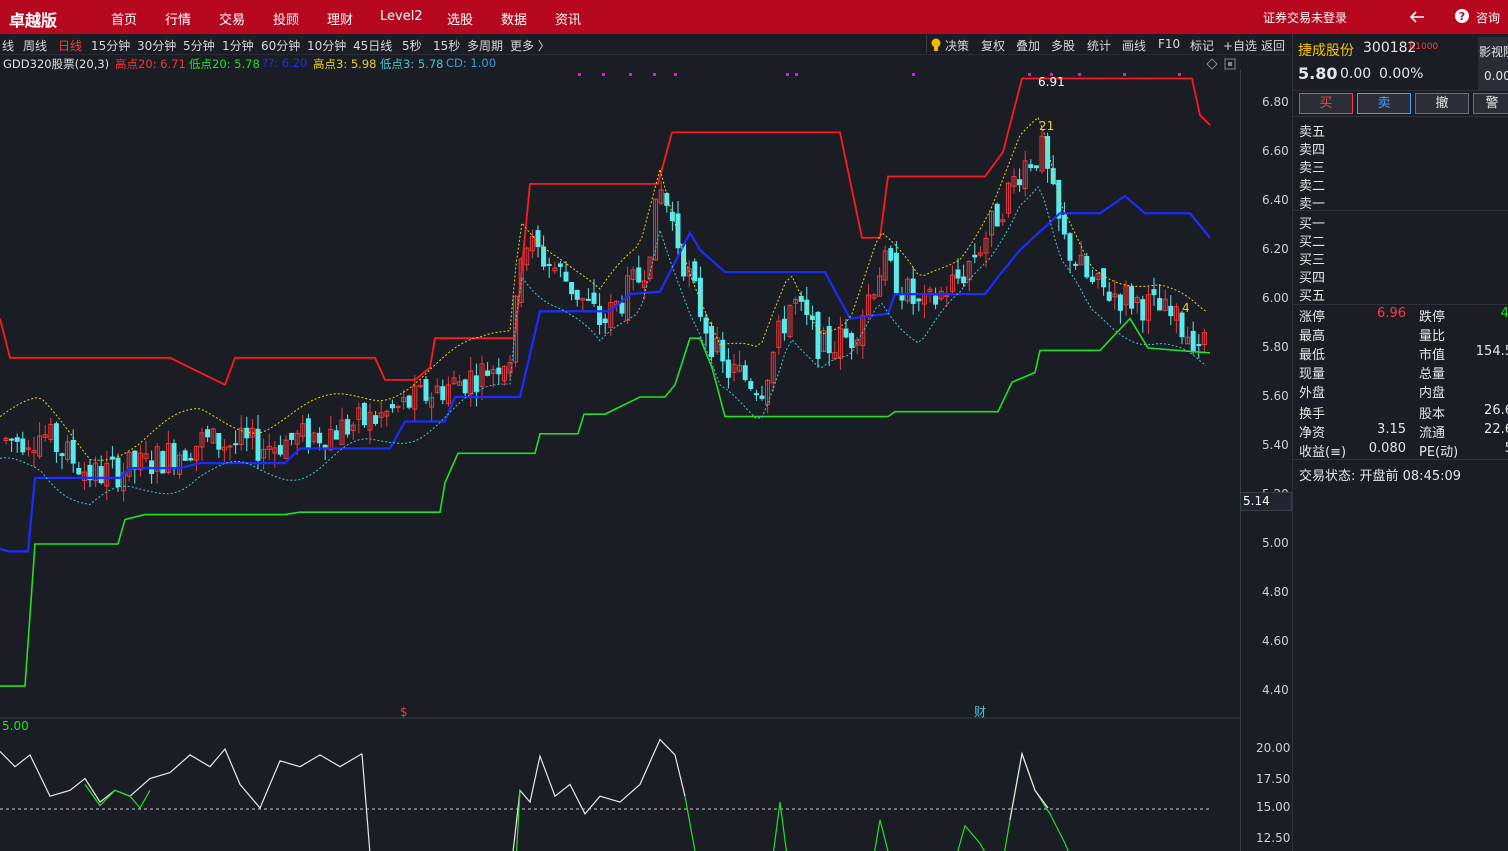 The image size is (1508, 851). What do you see at coordinates (993, 45) in the screenshot?
I see `tool-adjust: 复权` at bounding box center [993, 45].